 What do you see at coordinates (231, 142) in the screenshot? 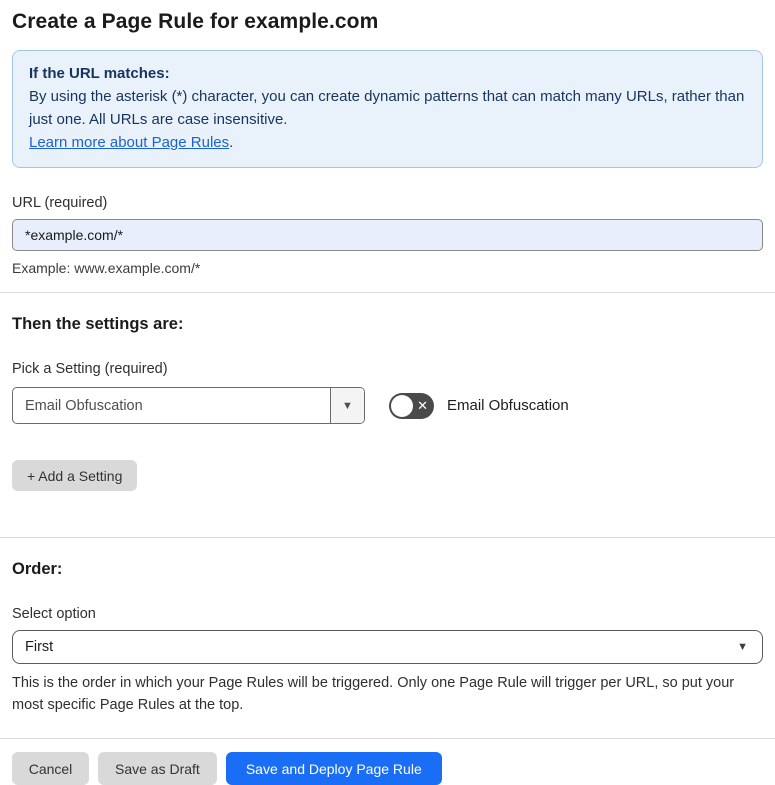
I see `link-period: .` at bounding box center [231, 142].